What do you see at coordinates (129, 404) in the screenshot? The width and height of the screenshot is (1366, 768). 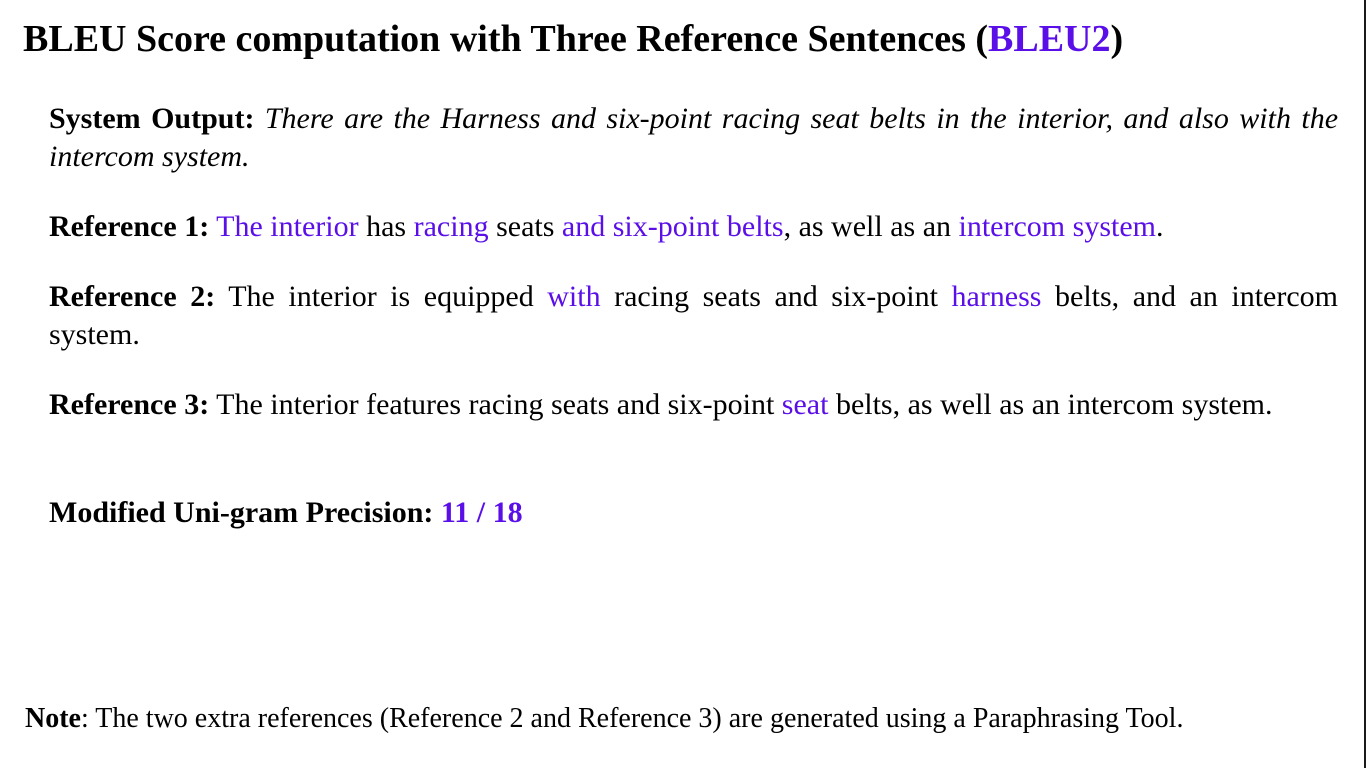 I see `reference-3-label: Reference 3:` at bounding box center [129, 404].